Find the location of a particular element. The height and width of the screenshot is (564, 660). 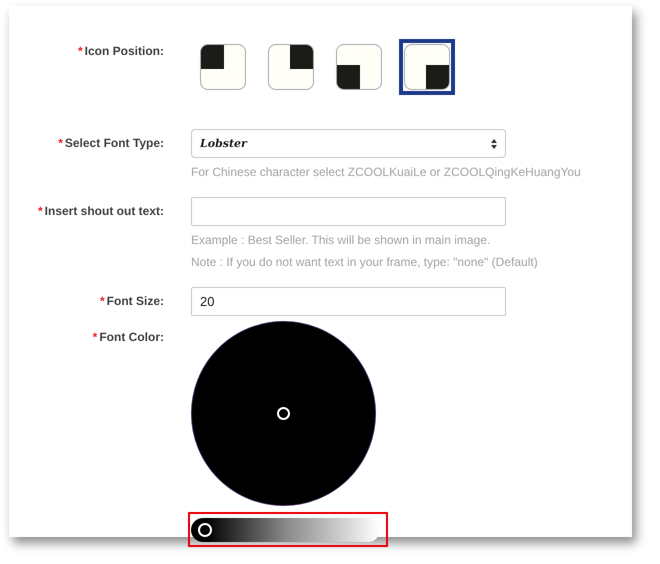

help-text: Example : Best Seller. This will be shown in main image. is located at coordinates (341, 240).